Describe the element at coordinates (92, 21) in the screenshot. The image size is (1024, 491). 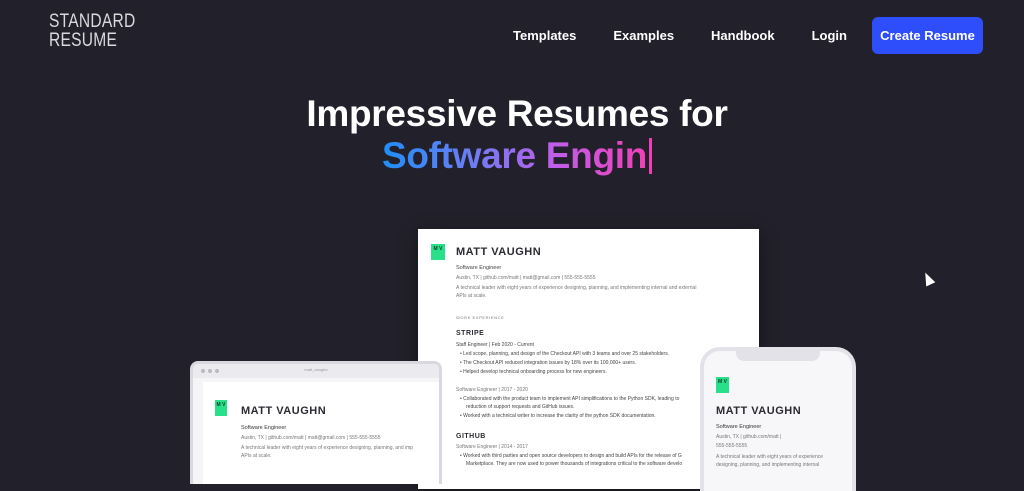
I see `logo-line-1: STANDARD` at that location.